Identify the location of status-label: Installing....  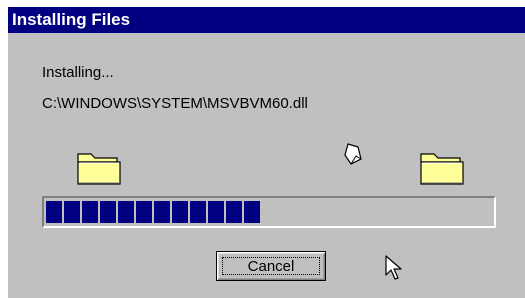
(78, 72).